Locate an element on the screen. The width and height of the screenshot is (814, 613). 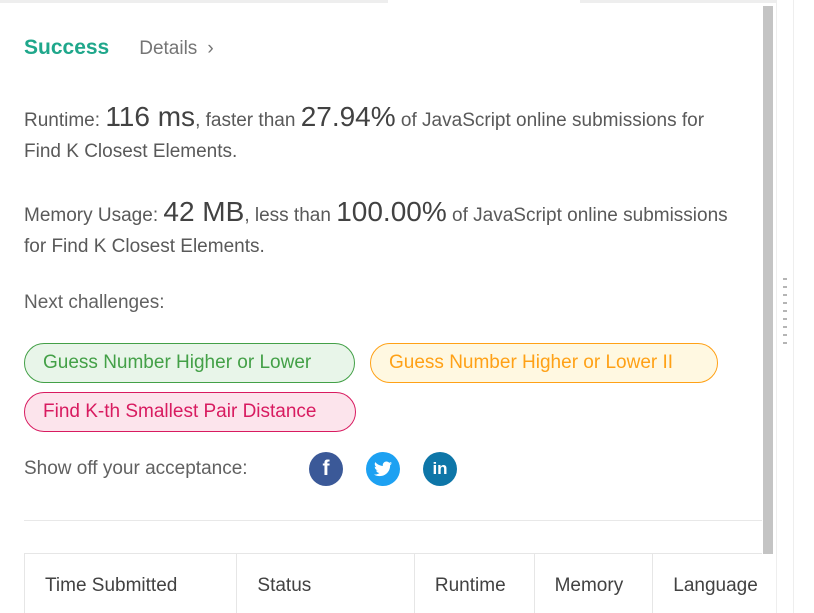
linkedin-glyph: in is located at coordinates (440, 468).